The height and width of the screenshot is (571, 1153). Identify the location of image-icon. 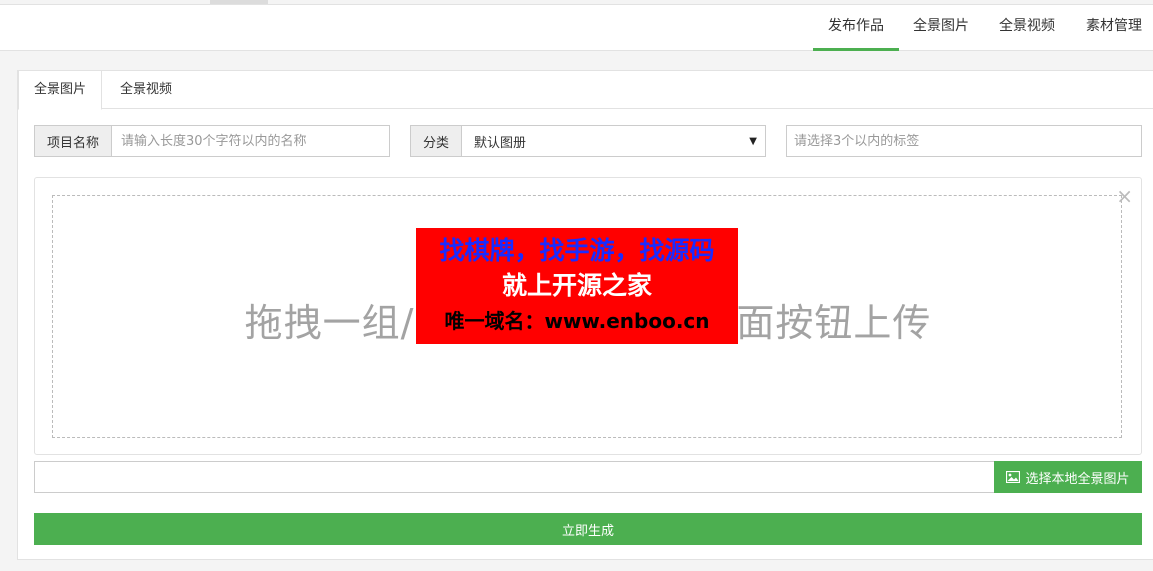
(1013, 477).